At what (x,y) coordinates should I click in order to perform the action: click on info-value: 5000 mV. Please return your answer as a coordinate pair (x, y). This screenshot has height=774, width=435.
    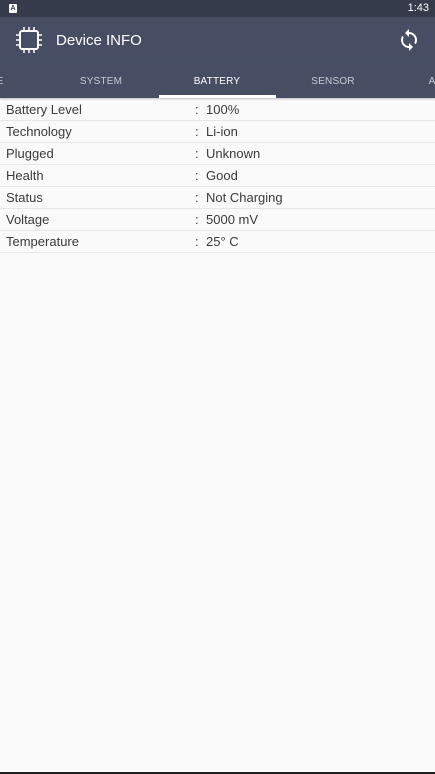
    Looking at the image, I should click on (232, 219).